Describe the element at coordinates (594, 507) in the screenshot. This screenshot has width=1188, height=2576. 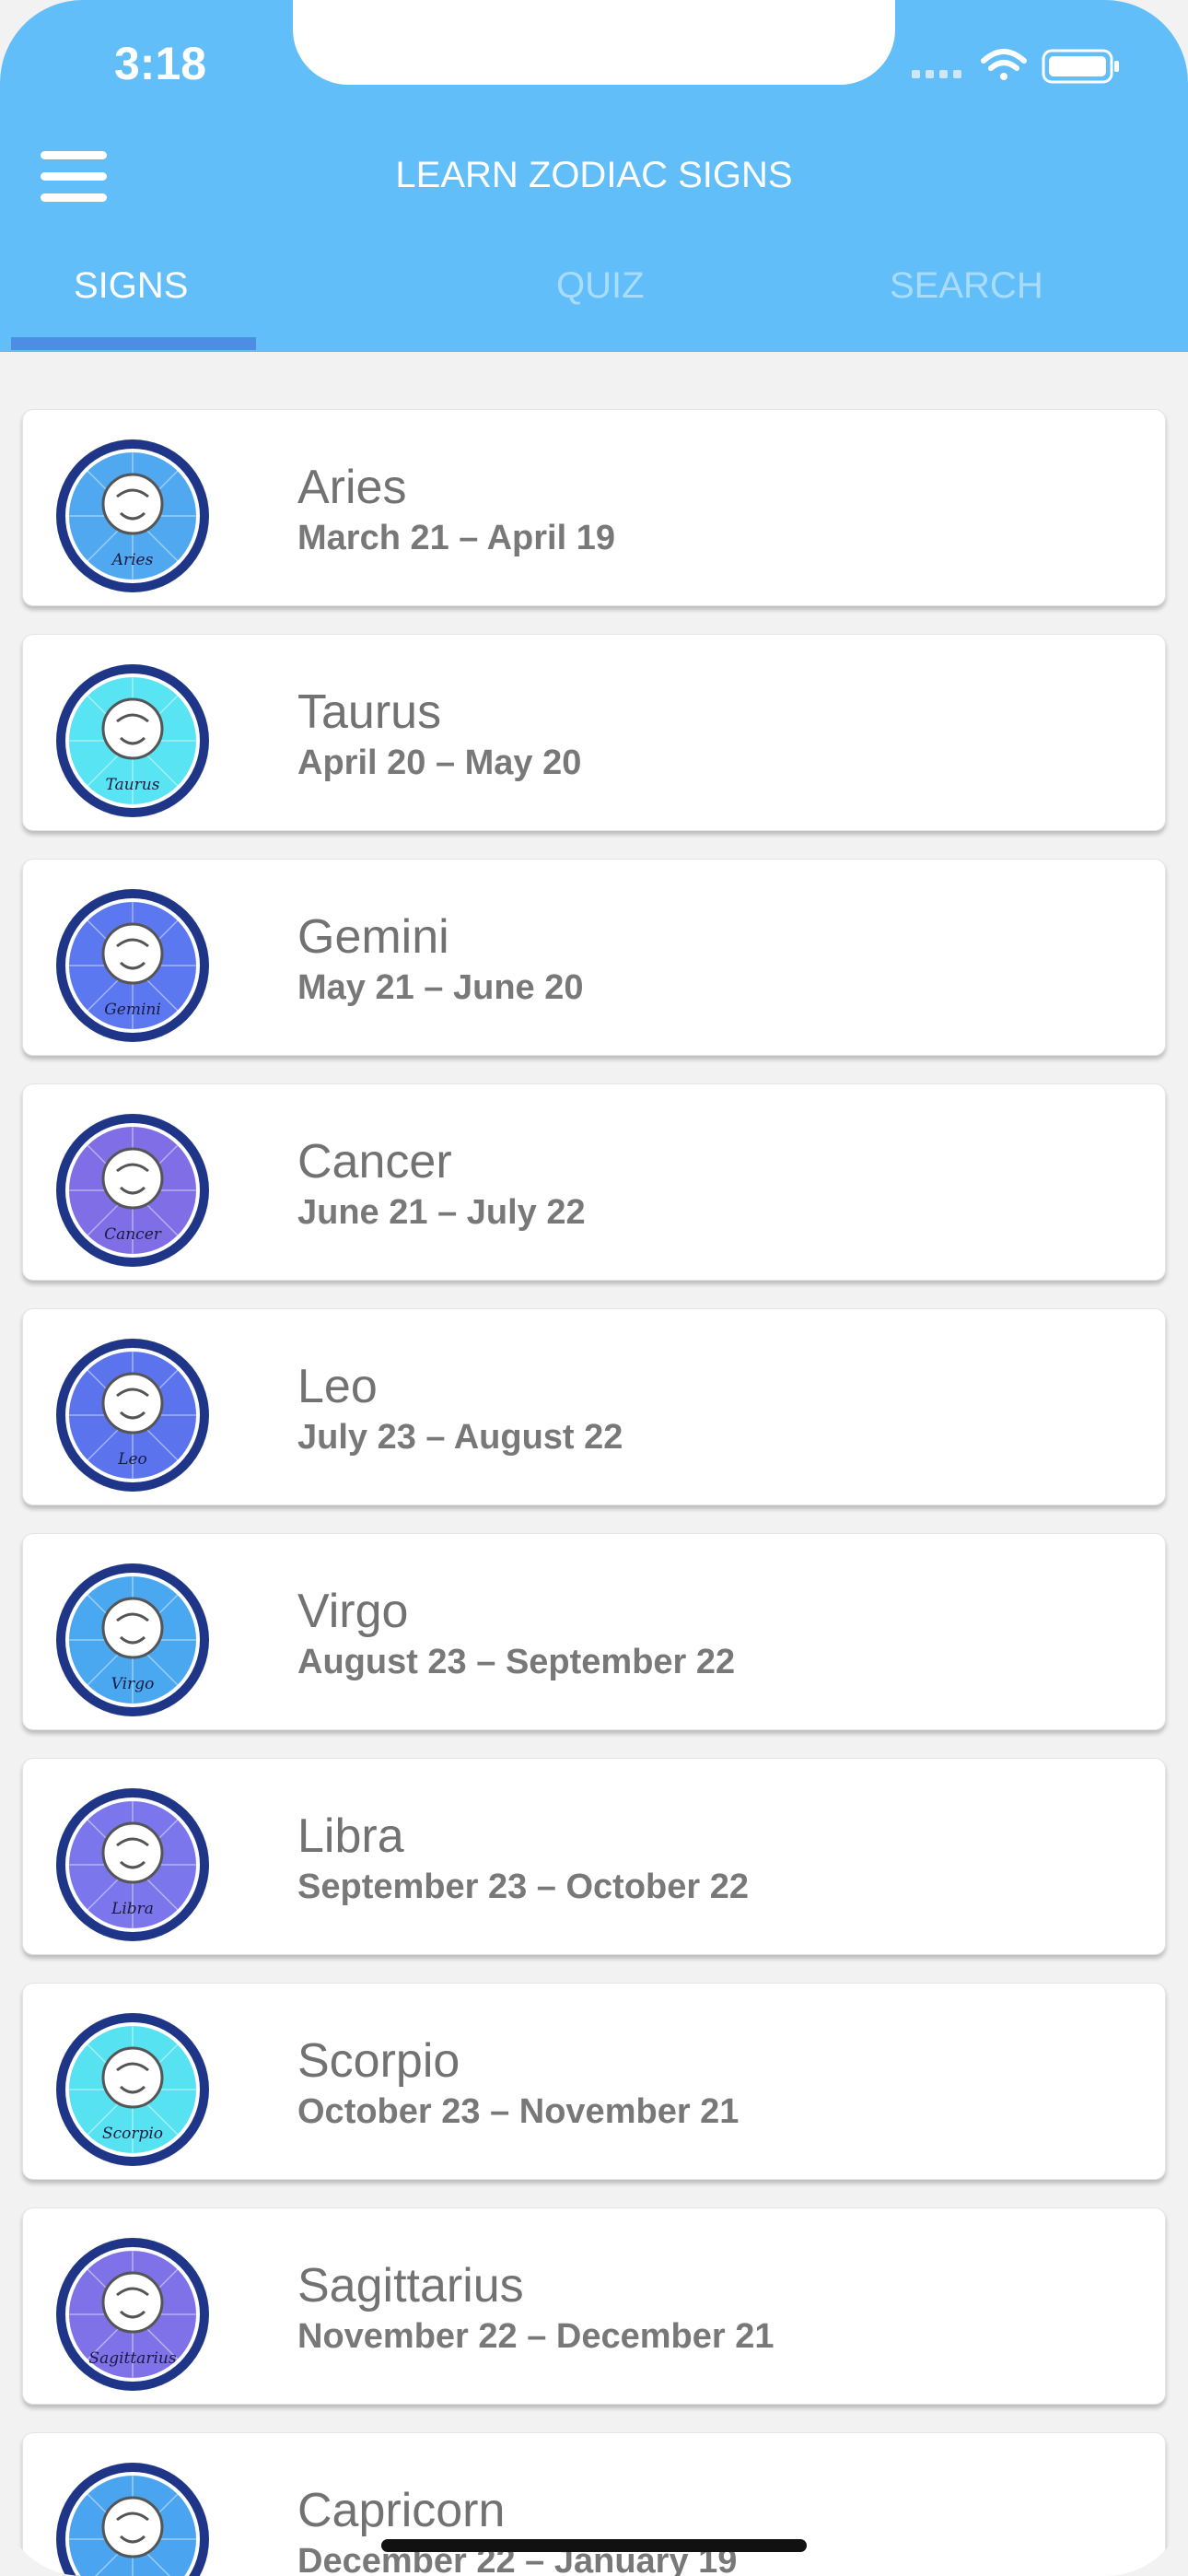
I see `sign-card-aries: Aries Aries March 21 – April 19` at that location.